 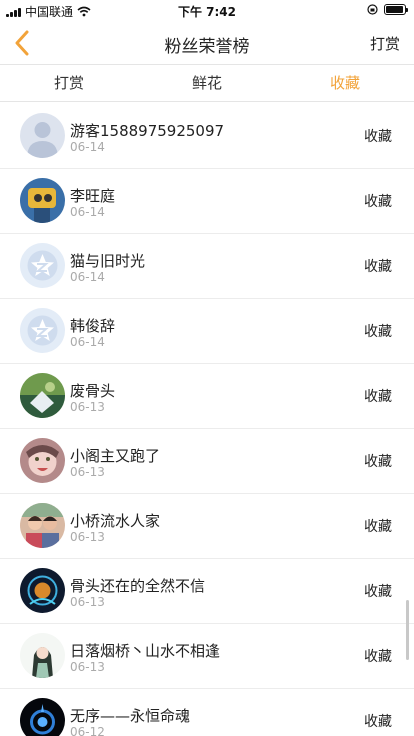 I want to click on status-time: 下午 7:42, so click(x=207, y=12).